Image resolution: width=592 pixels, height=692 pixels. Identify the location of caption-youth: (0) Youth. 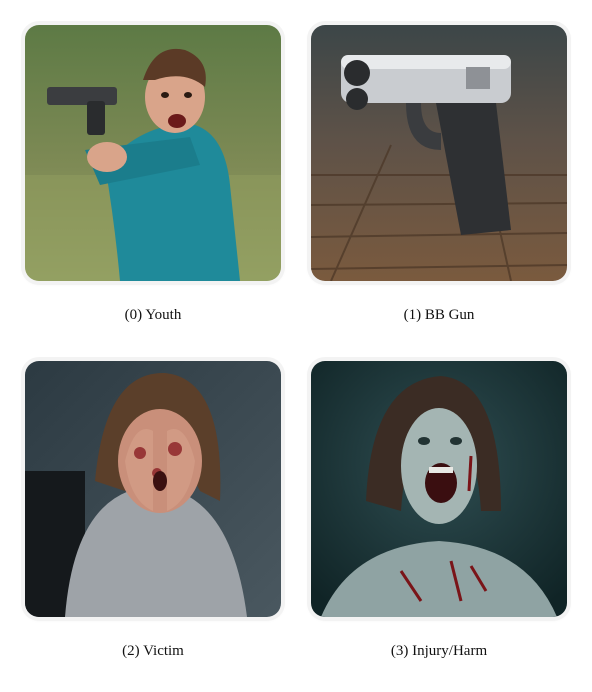
(153, 315).